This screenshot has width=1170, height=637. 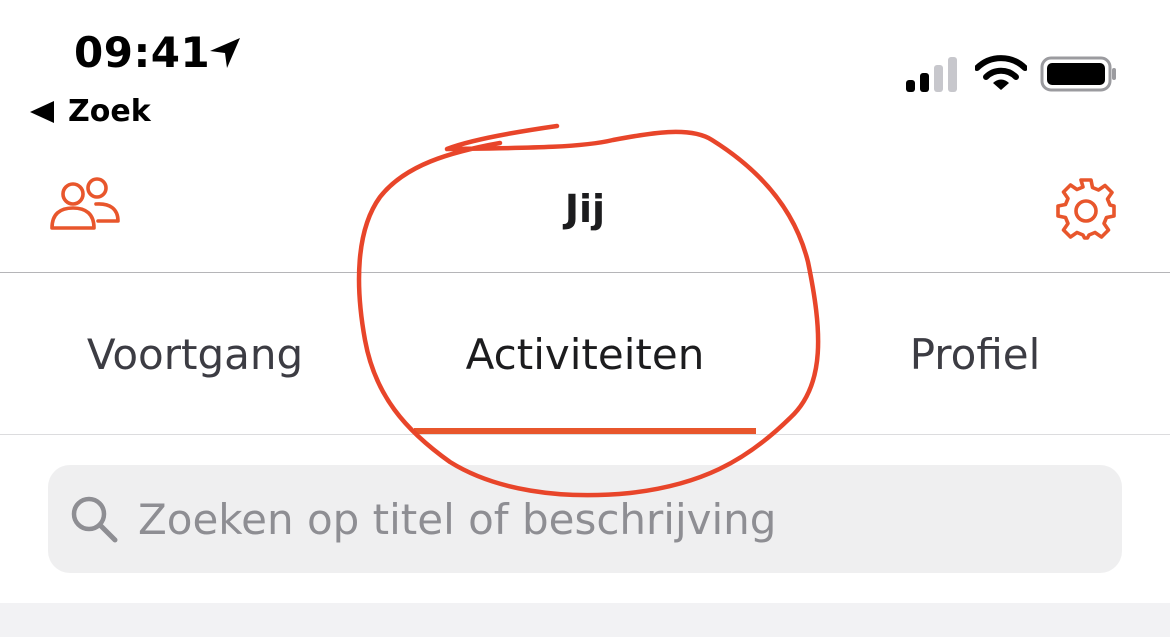 I want to click on header-divider, so click(x=585, y=272).